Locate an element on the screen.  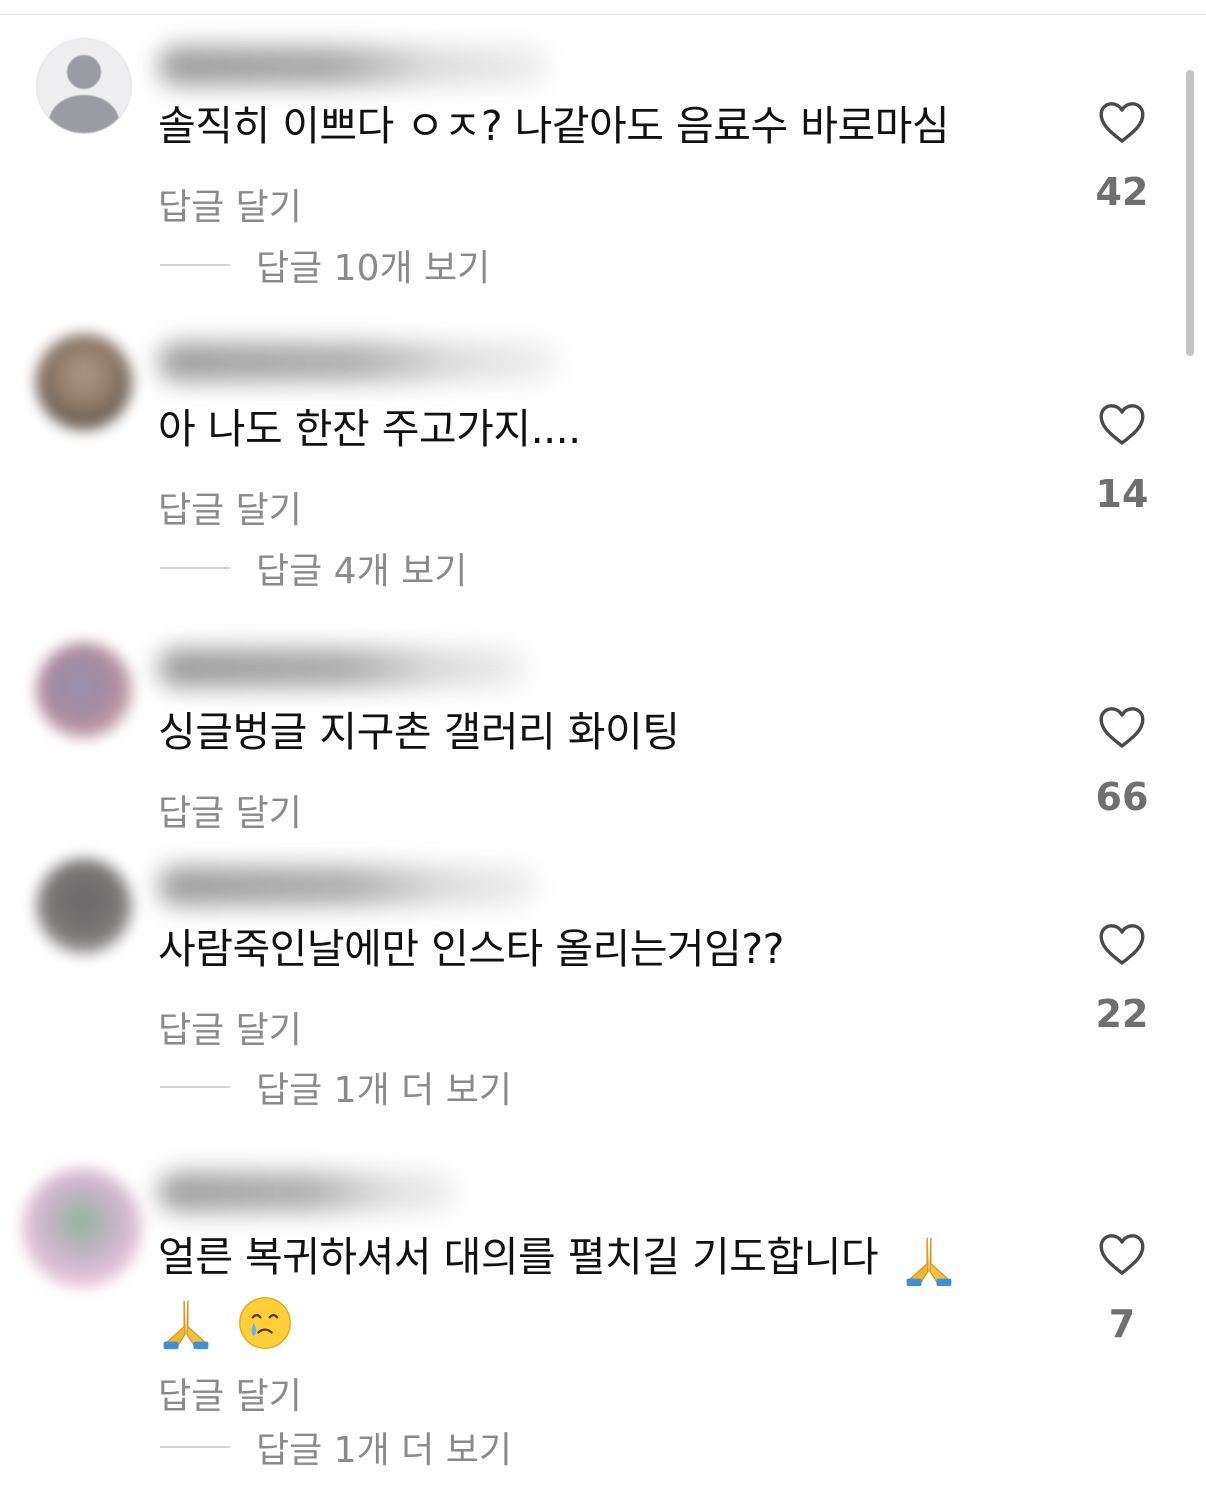
scrollbar is located at coordinates (1190, 213).